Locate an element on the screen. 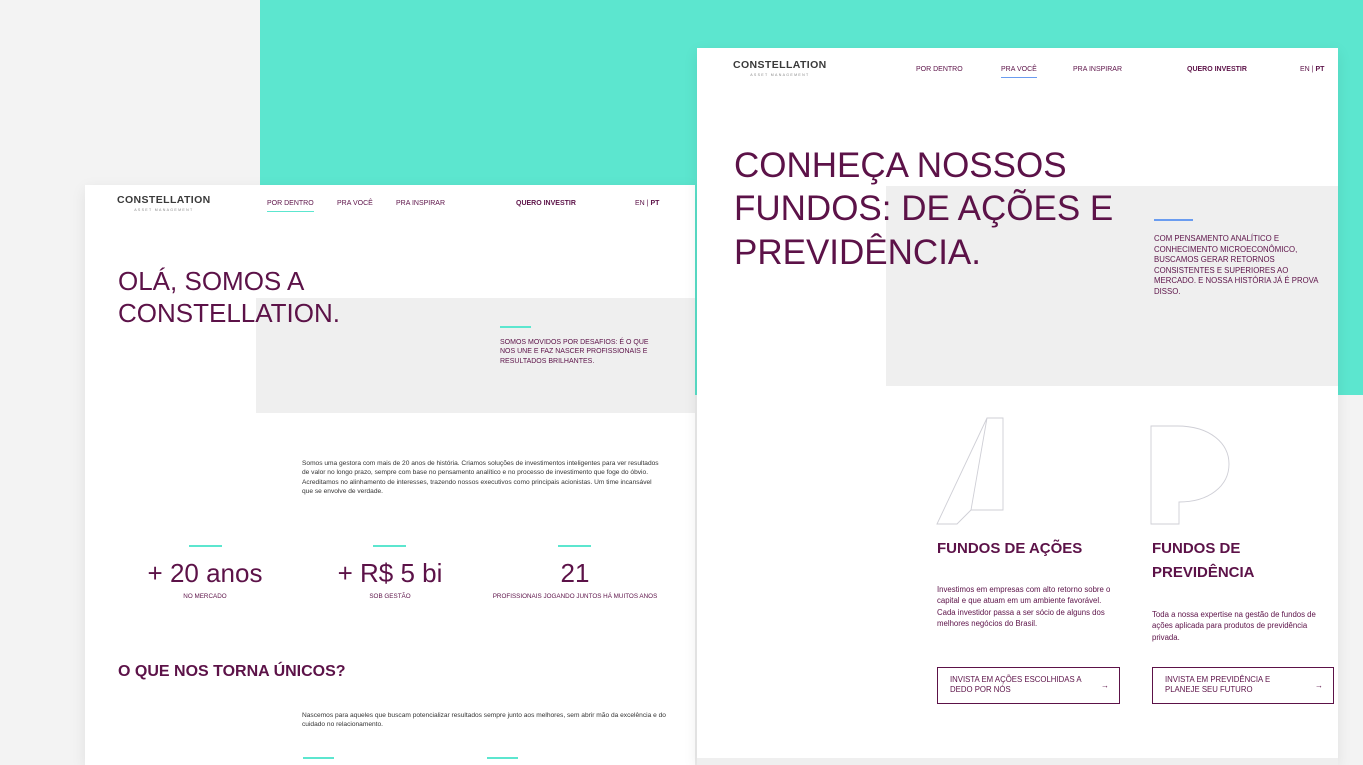 The height and width of the screenshot is (765, 1363). letter-a-graphic is located at coordinates (970, 471).